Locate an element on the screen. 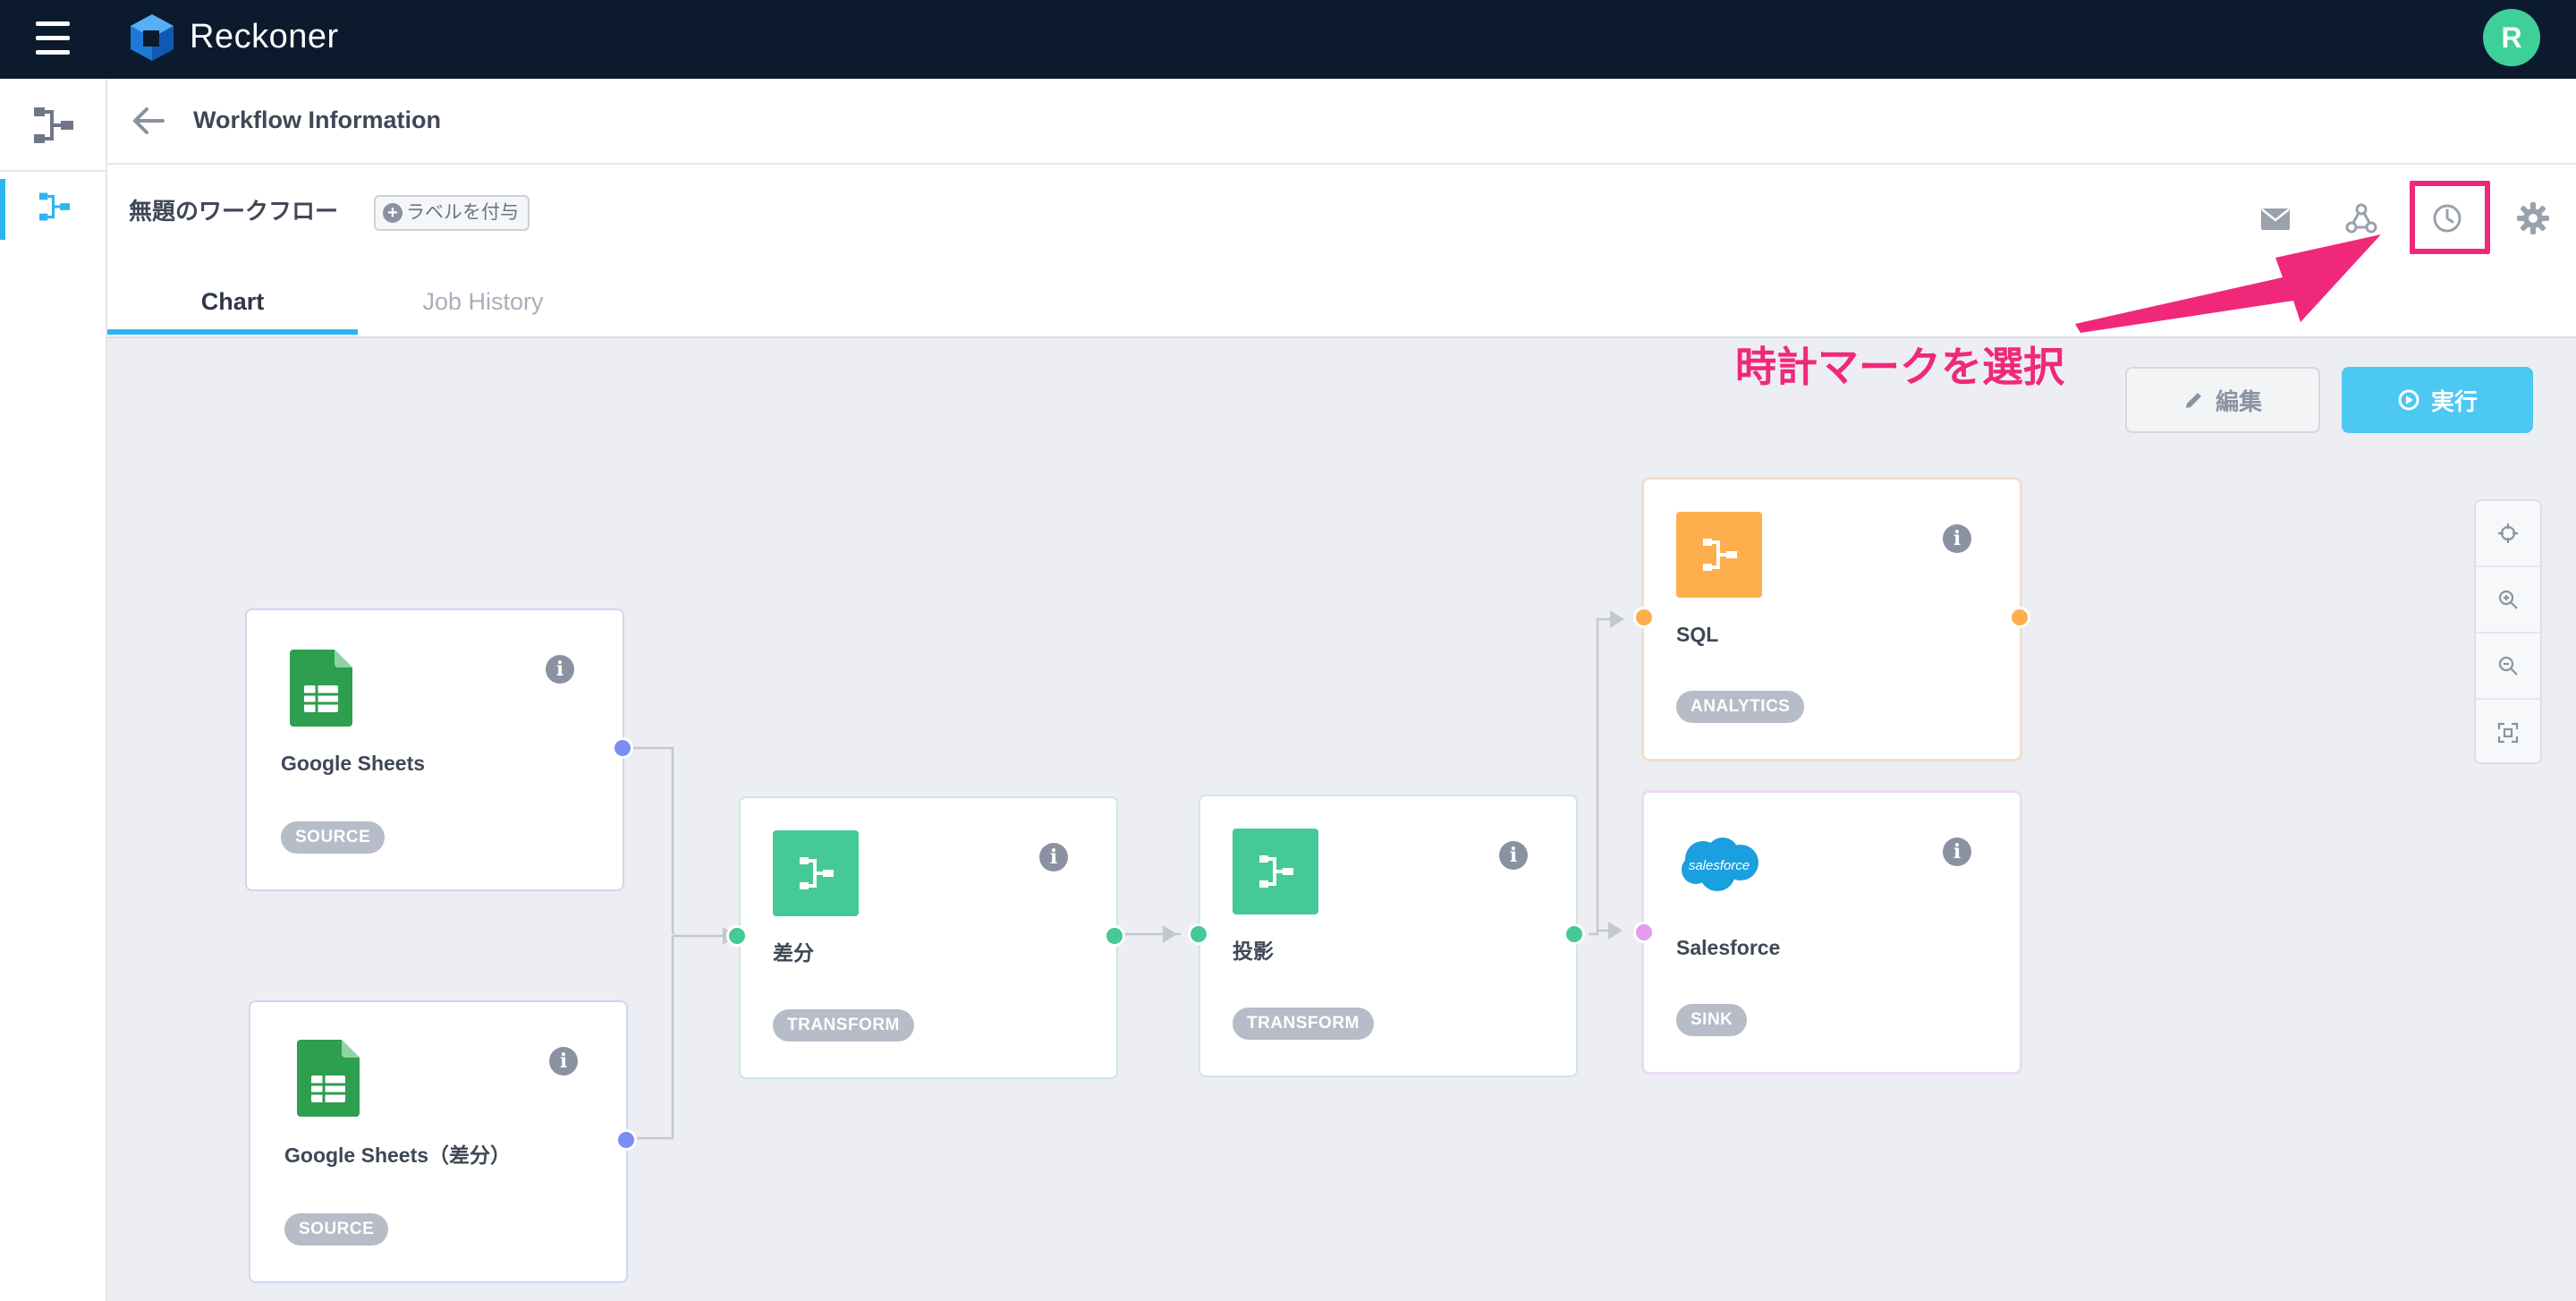 Image resolution: width=2576 pixels, height=1301 pixels. annotation-text: 時計マークを選択 is located at coordinates (1899, 367).